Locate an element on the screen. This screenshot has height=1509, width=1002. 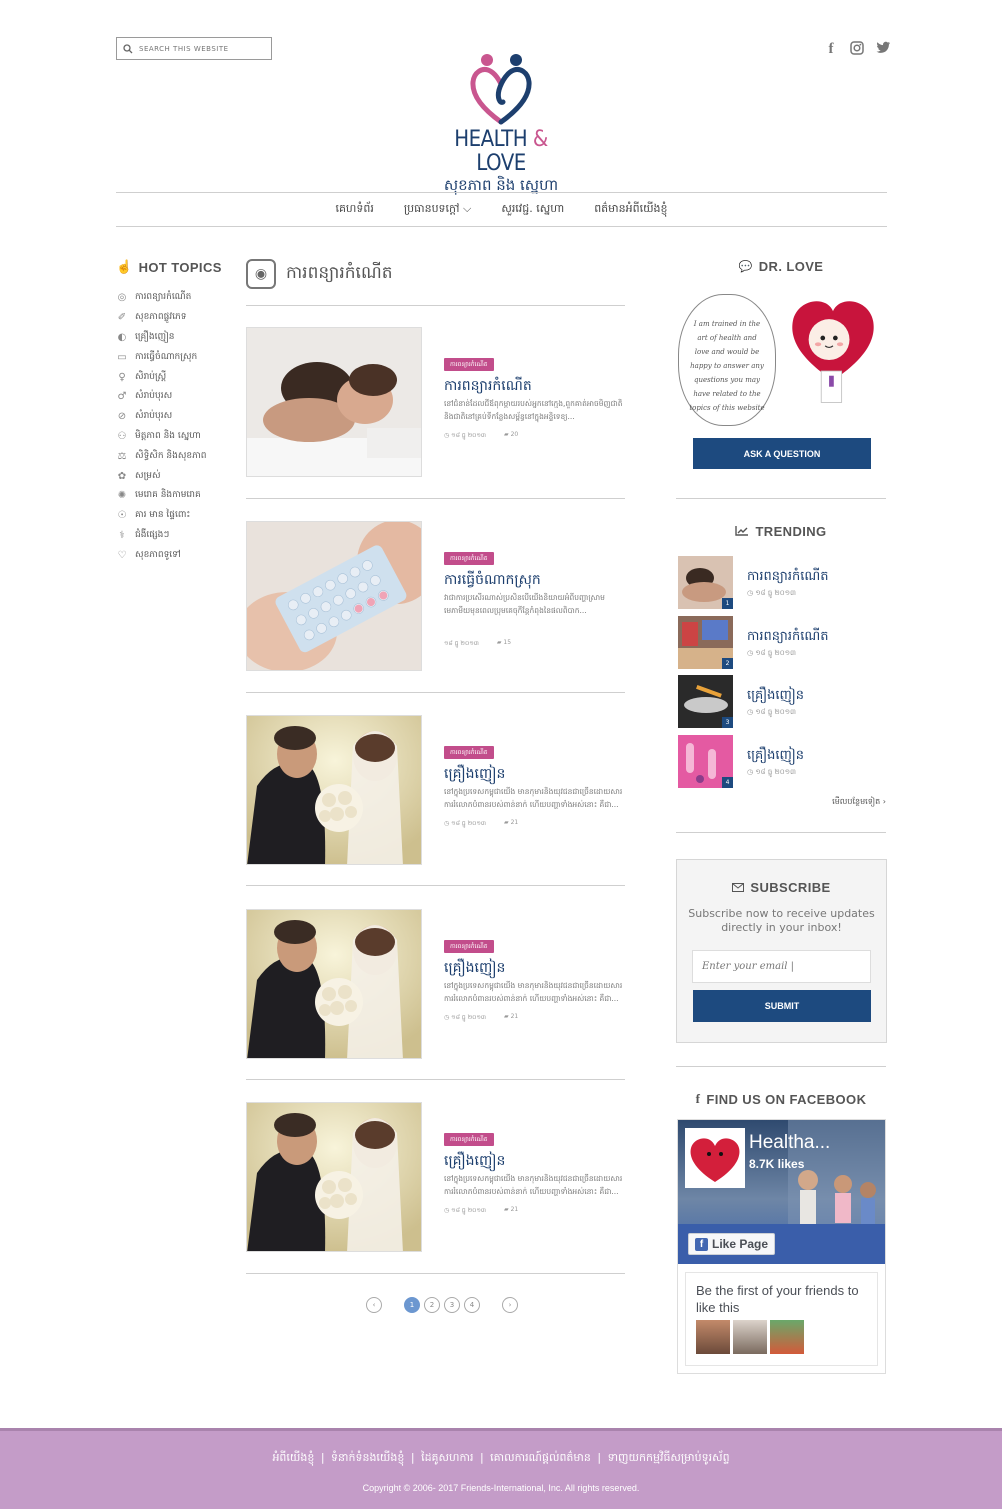
trending-item: 3 គ្រឿងញៀន ◷ ១៨ ធ្នូ ២០១៣ is located at coordinates (782, 705).